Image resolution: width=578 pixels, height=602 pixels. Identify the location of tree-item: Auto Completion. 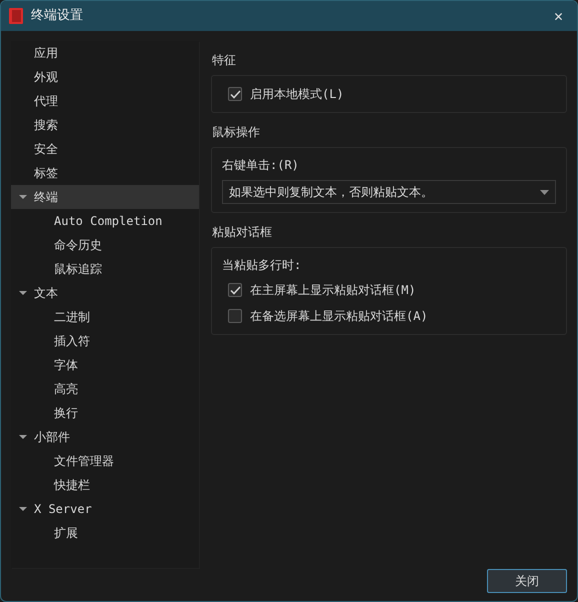
(105, 221).